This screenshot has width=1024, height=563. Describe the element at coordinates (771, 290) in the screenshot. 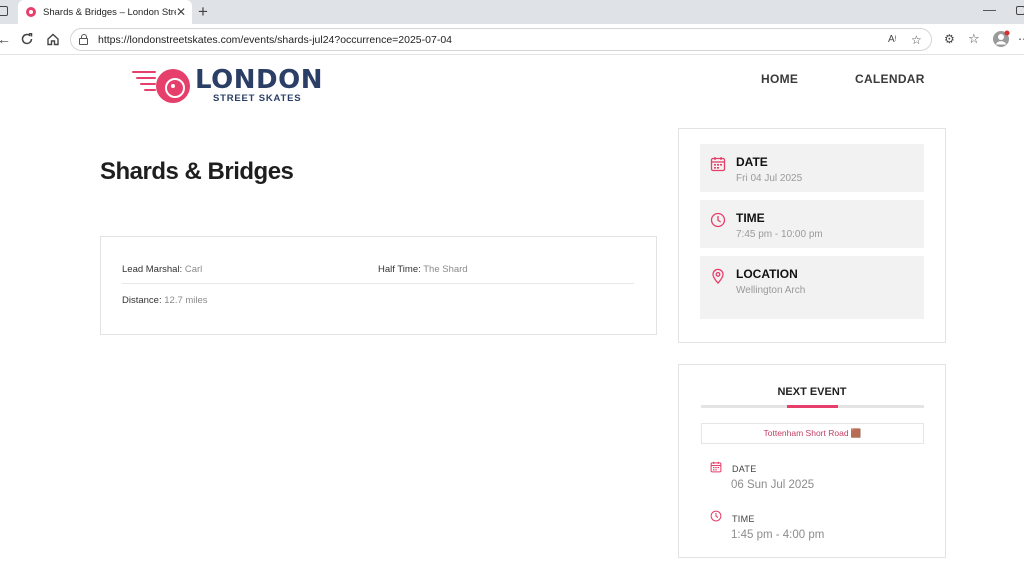

I see `location-value: Wellington Arch` at that location.